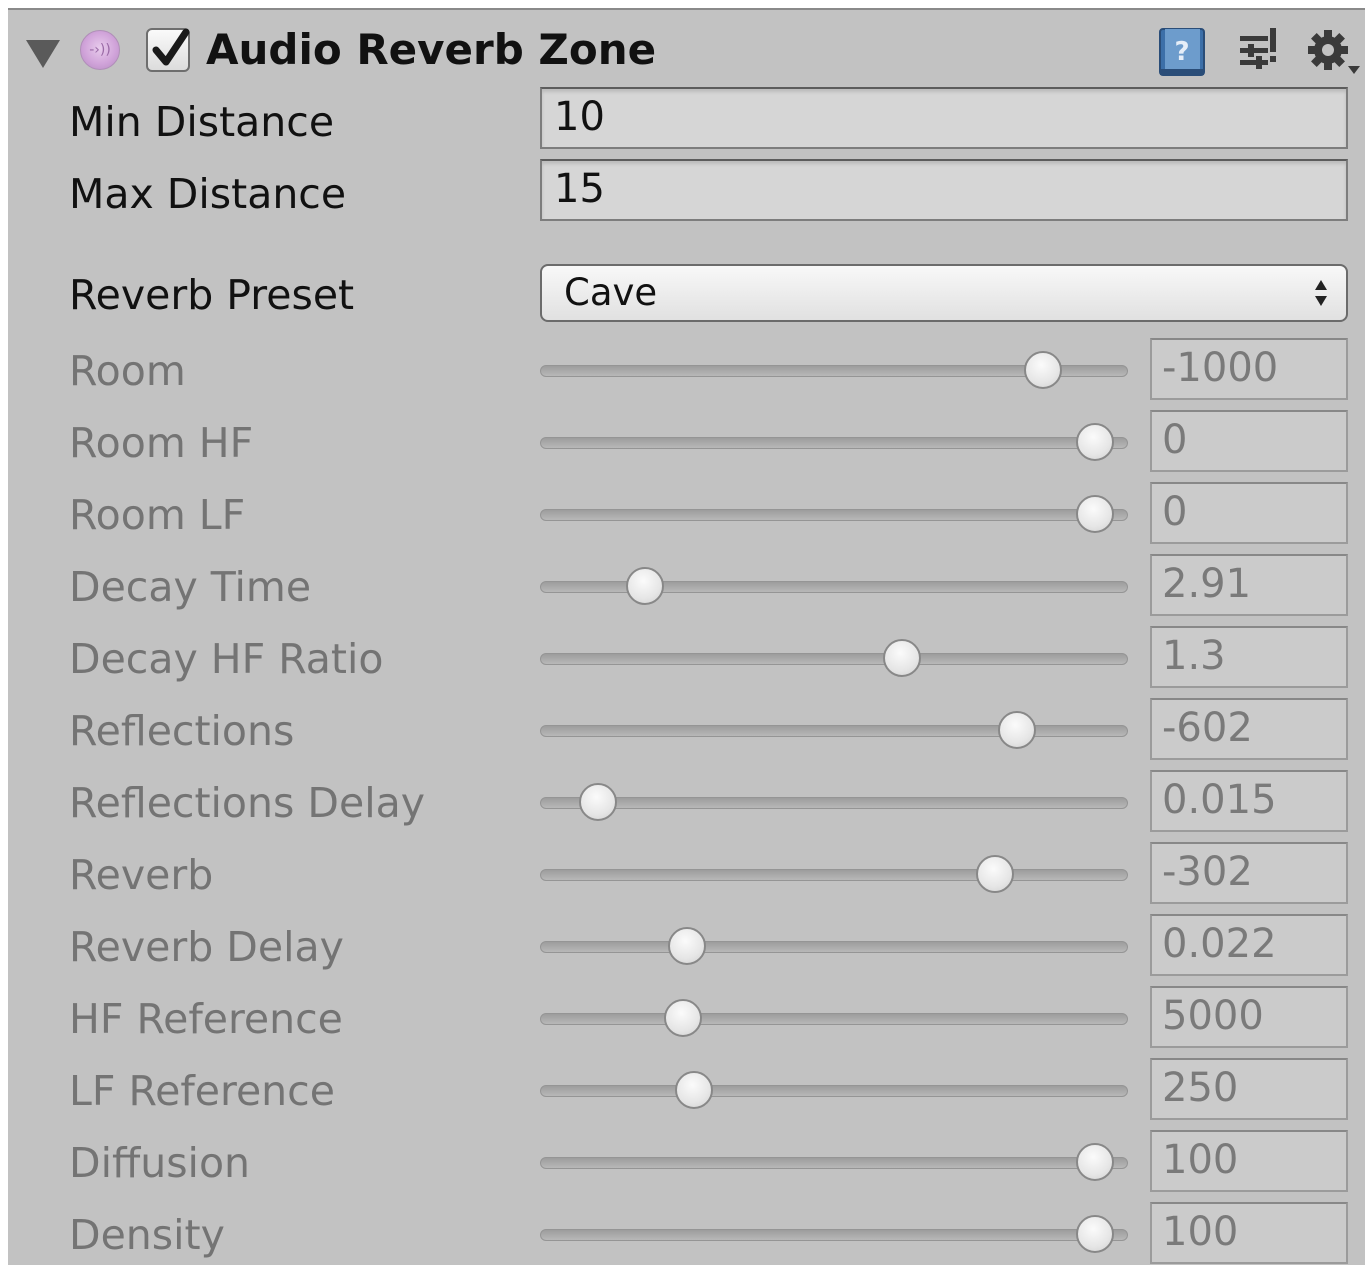  What do you see at coordinates (226, 659) in the screenshot?
I see `decay-hf-ratio-label: Decay HF Ratio` at bounding box center [226, 659].